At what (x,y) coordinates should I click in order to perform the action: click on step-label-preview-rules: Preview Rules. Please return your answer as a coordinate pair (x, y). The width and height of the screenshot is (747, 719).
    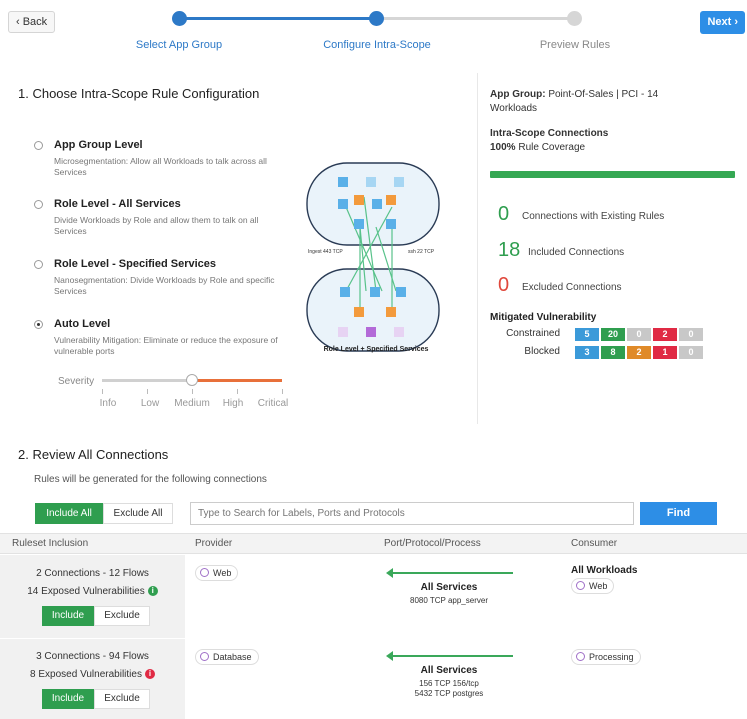
    Looking at the image, I should click on (575, 45).